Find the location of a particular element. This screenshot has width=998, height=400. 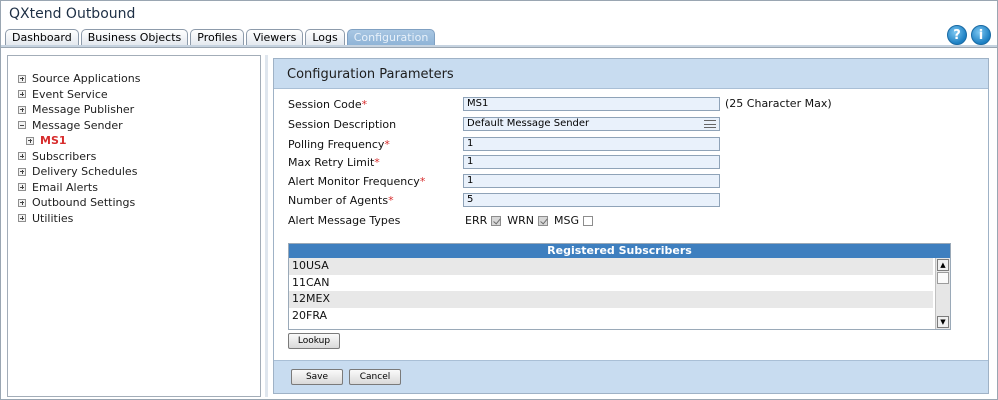

tree-item-outbound-settings: Outbound Settings is located at coordinates (79, 203).